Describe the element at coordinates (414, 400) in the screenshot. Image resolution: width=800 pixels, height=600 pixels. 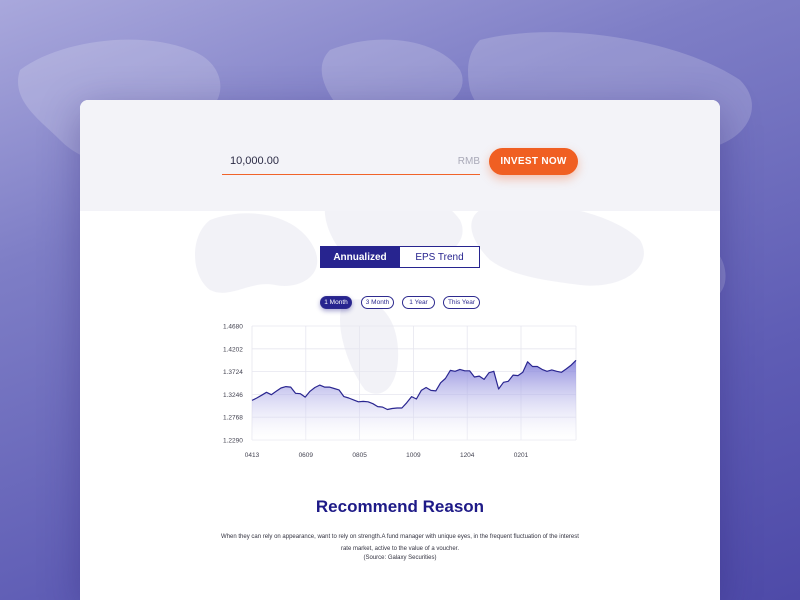
I see `series-area` at that location.